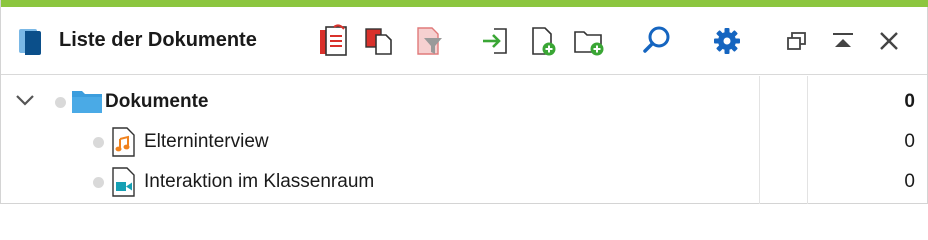 This screenshot has height=240, width=928. I want to click on video-document-icon, so click(124, 184).